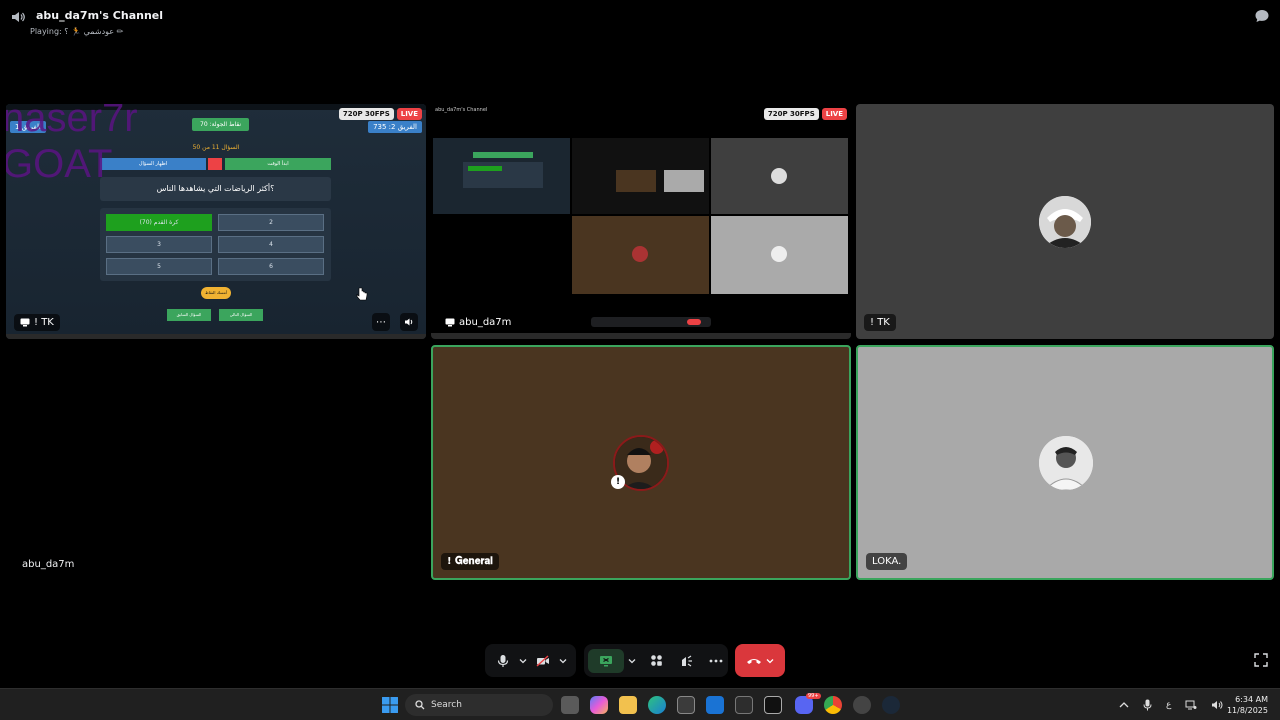 This screenshot has width=1280, height=720. I want to click on answer-3: 3, so click(159, 244).